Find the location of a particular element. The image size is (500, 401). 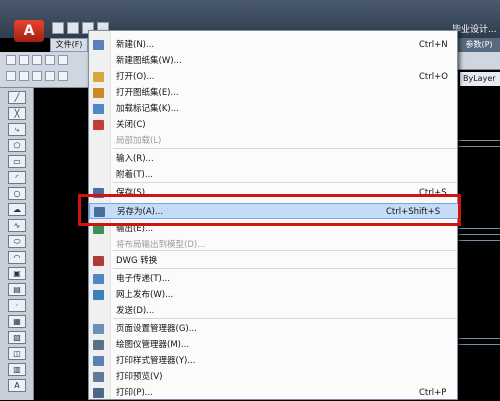

rectangle-icon: ▭ is located at coordinates (17, 161).